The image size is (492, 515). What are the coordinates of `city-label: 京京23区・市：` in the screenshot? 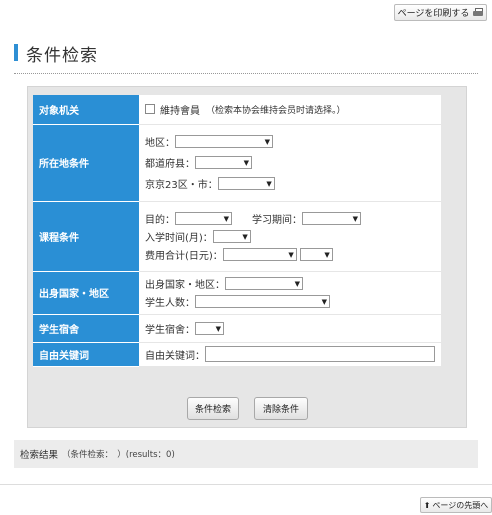 It's located at (181, 185).